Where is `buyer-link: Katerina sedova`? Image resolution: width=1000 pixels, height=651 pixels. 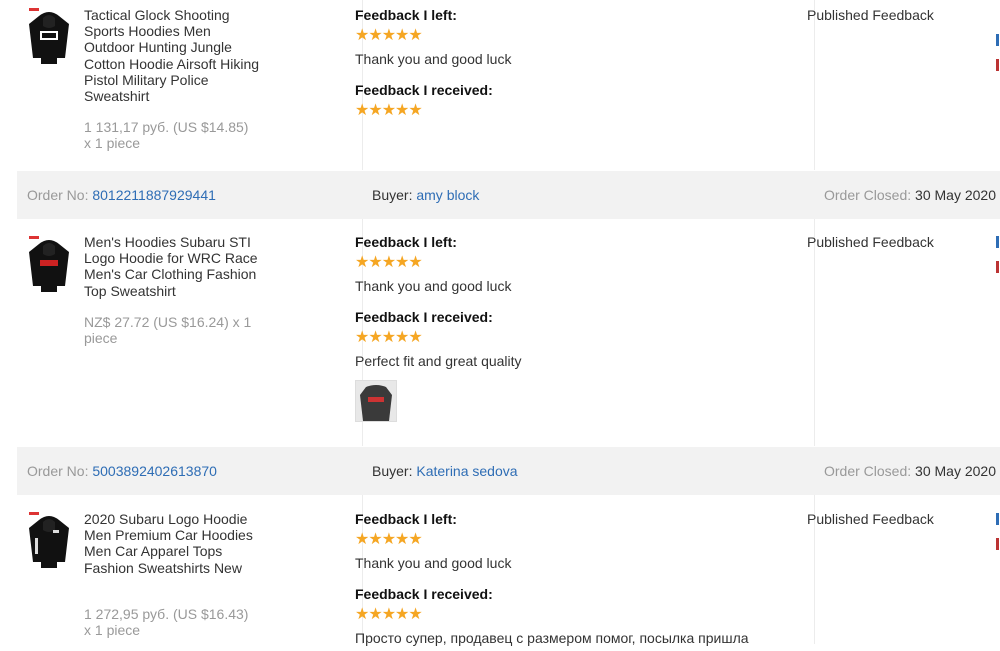 buyer-link: Katerina sedova is located at coordinates (466, 471).